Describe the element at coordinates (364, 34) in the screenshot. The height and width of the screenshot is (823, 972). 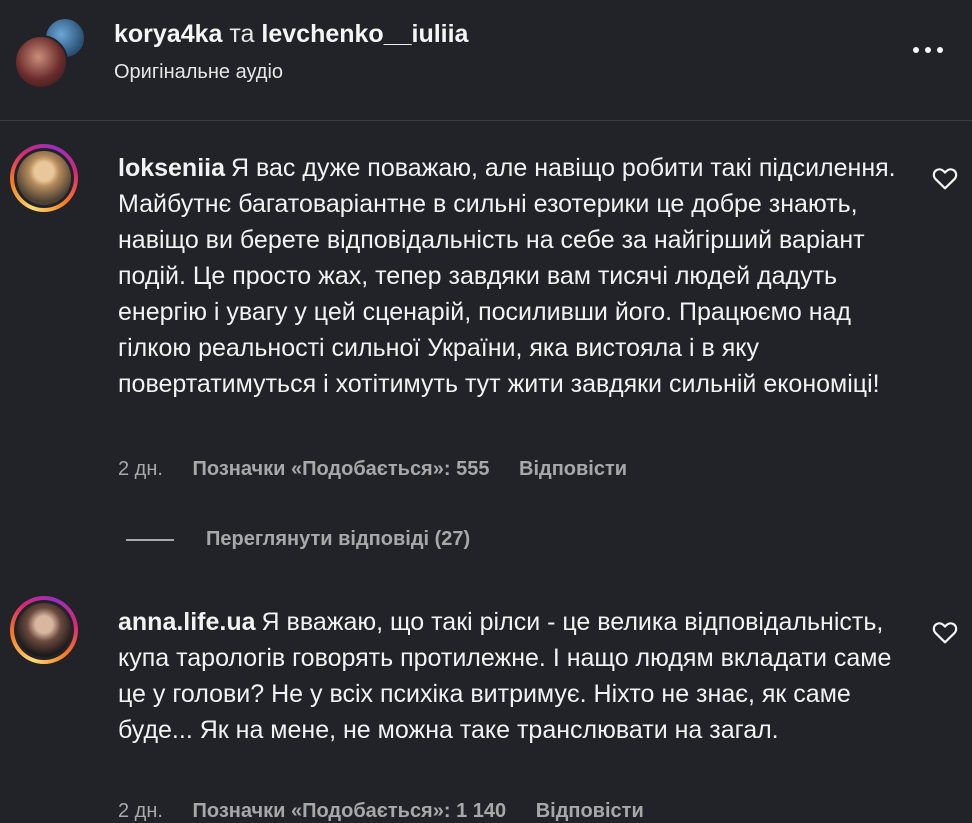
I see `author-link: levchenko__iuliia` at that location.